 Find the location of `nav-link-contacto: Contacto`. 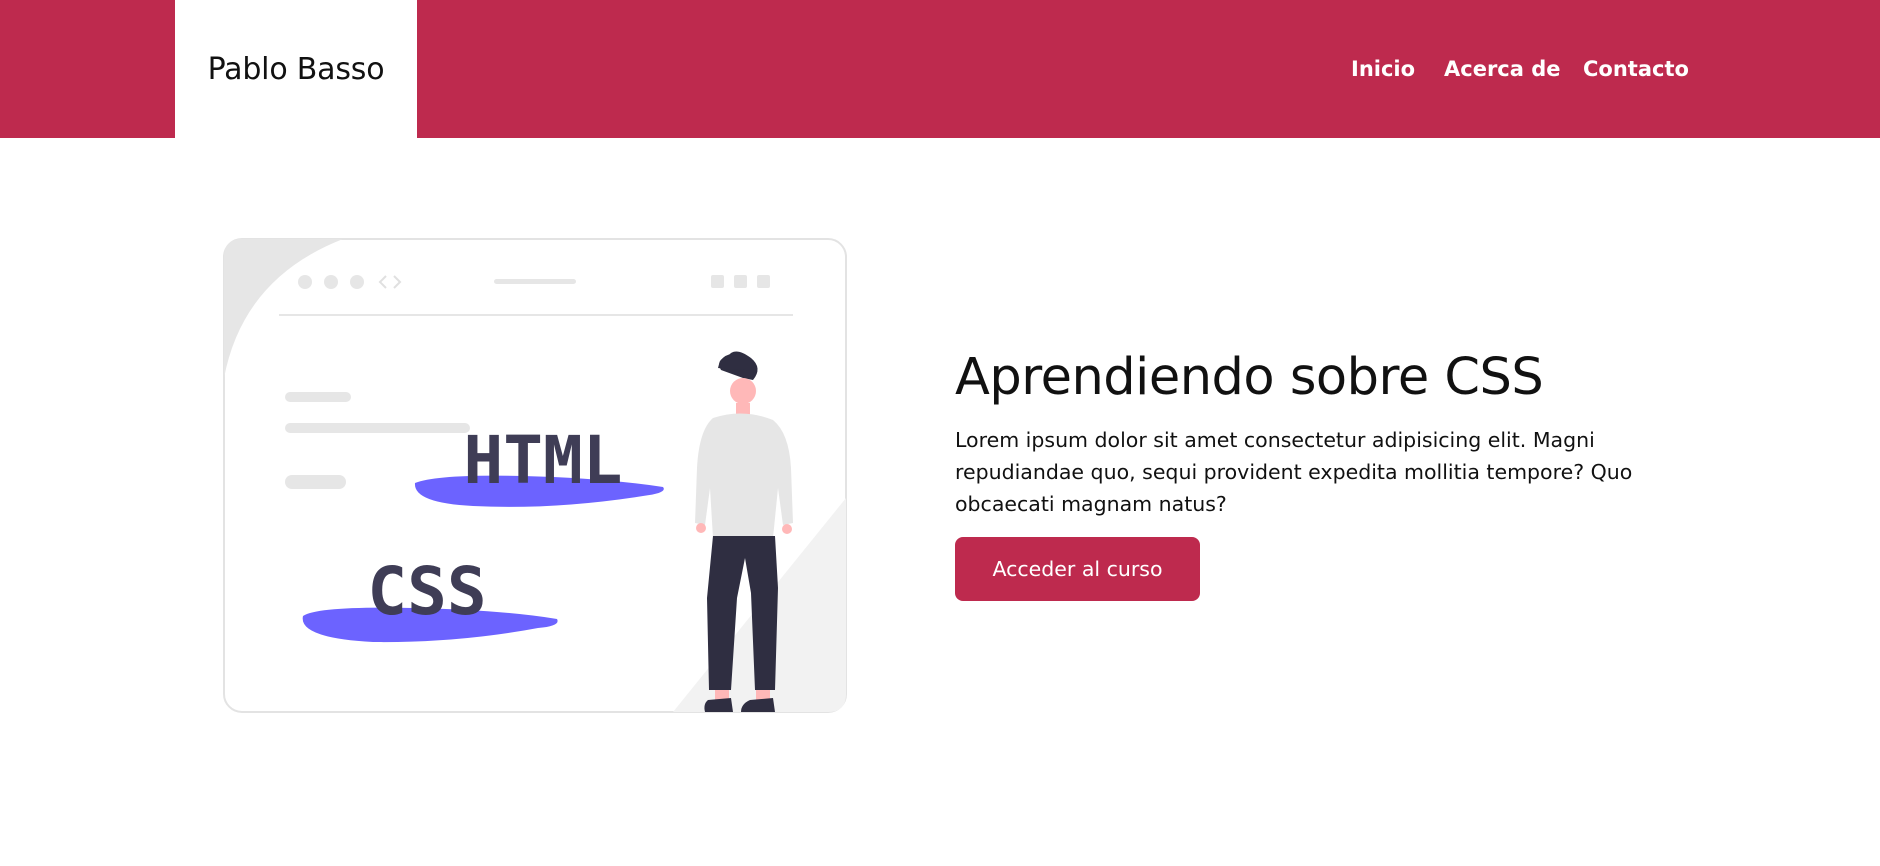

nav-link-contacto: Contacto is located at coordinates (1636, 69).